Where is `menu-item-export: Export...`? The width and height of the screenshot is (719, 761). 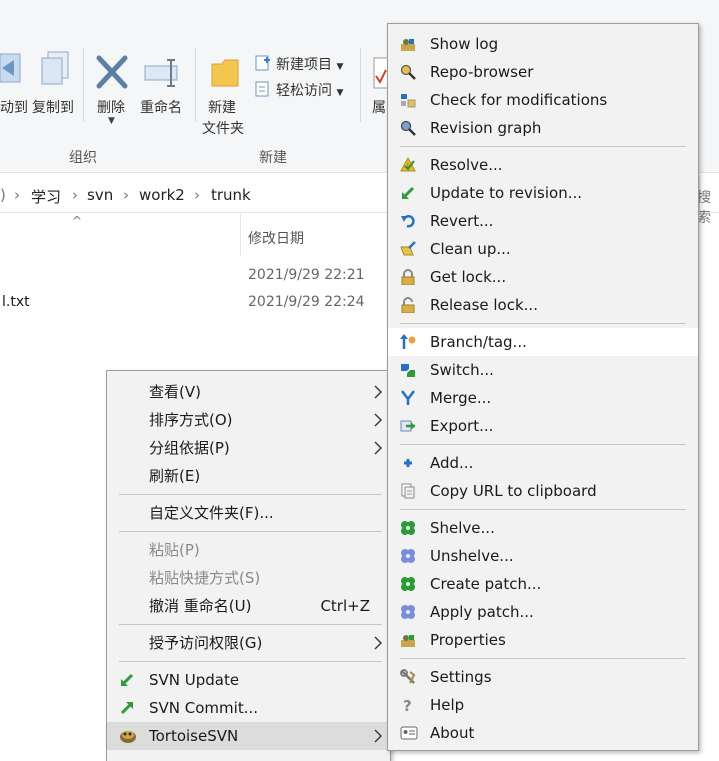 menu-item-export: Export... is located at coordinates (543, 426).